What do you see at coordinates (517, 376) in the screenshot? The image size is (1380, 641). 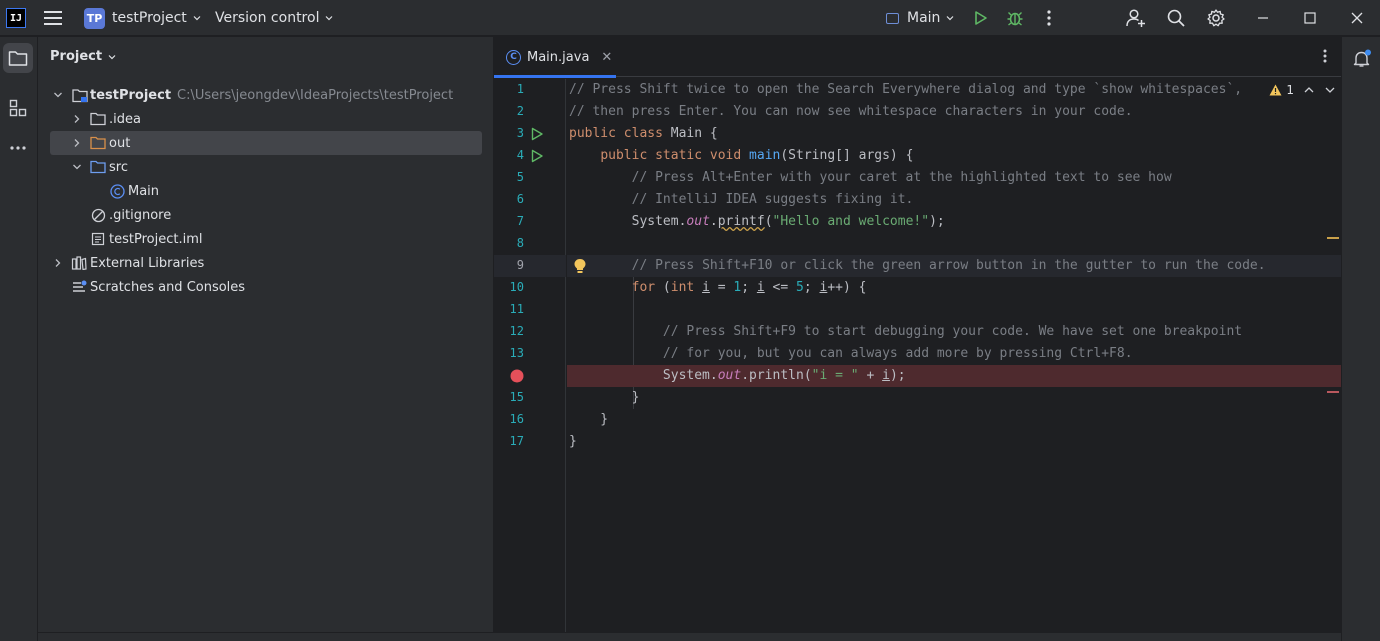 I see `breakpoint-icon` at bounding box center [517, 376].